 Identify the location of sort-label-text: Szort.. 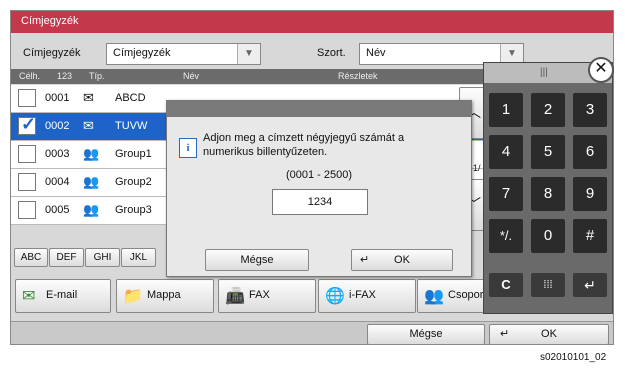
(331, 53).